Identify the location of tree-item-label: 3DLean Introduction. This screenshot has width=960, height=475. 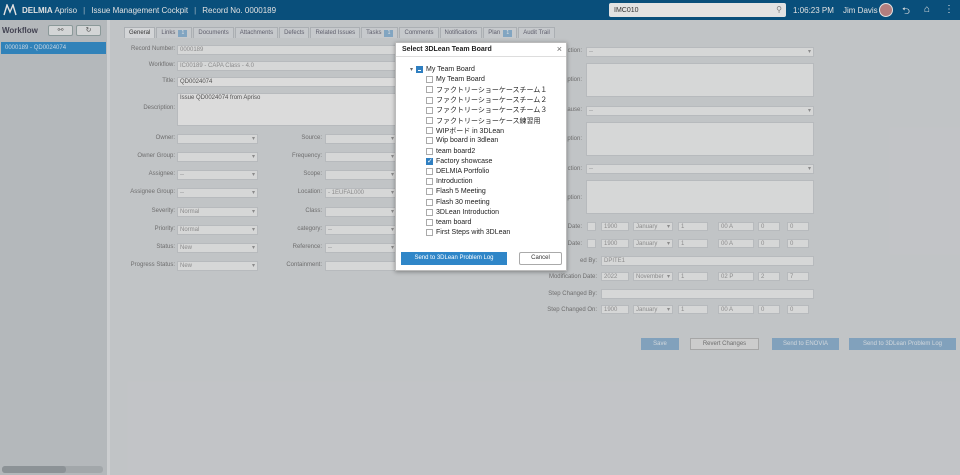
(468, 212).